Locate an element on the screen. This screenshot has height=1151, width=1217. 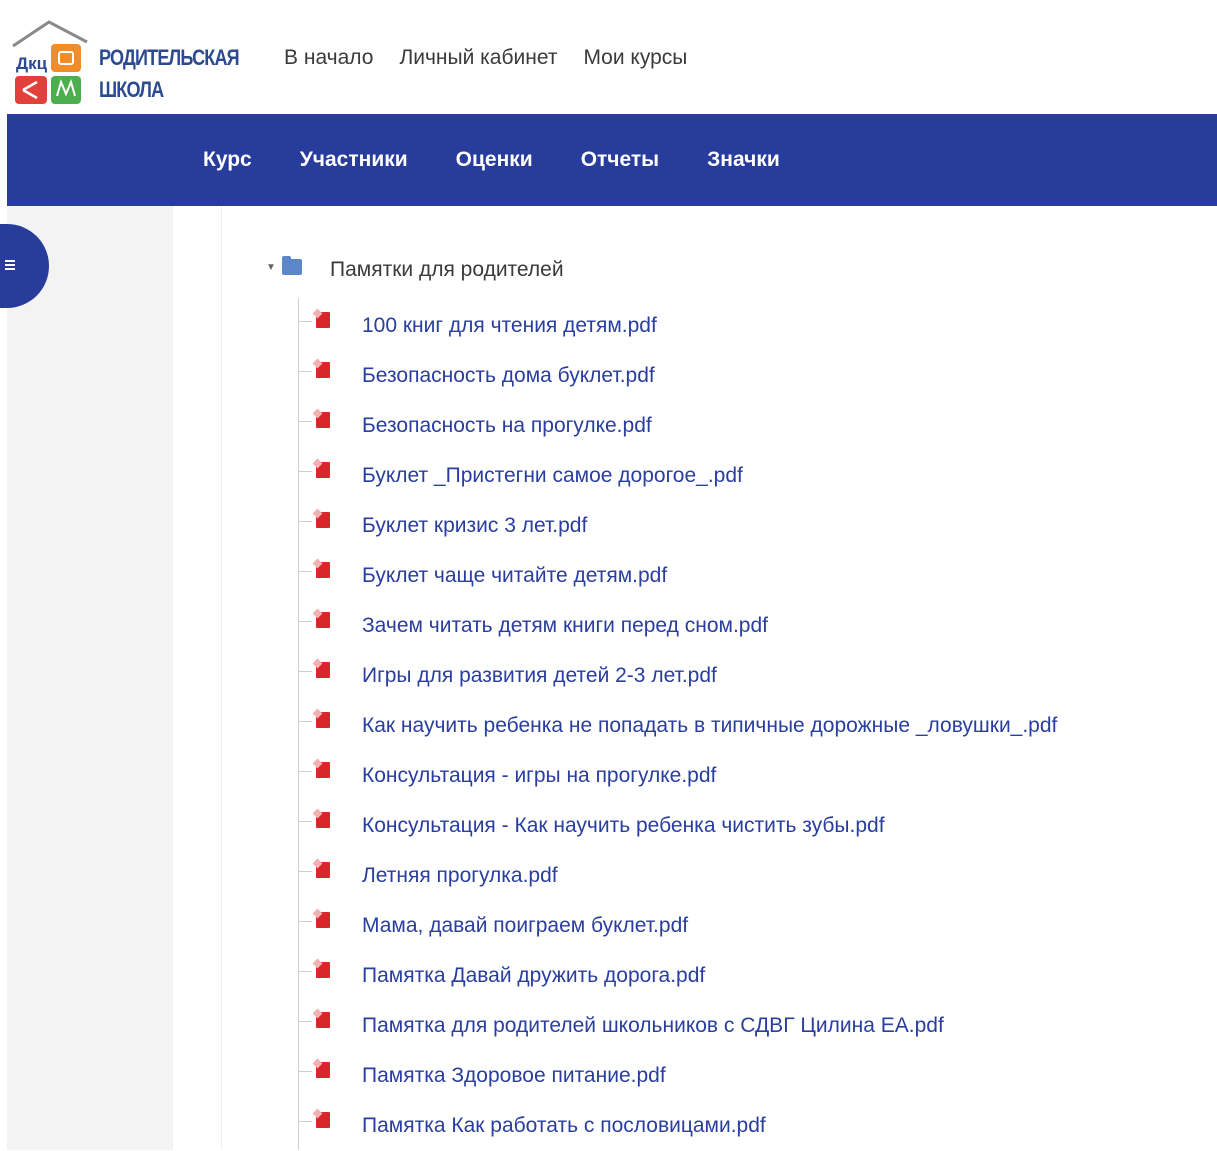
file-item: 100 книг для чтения детям.pdf is located at coordinates (677, 326).